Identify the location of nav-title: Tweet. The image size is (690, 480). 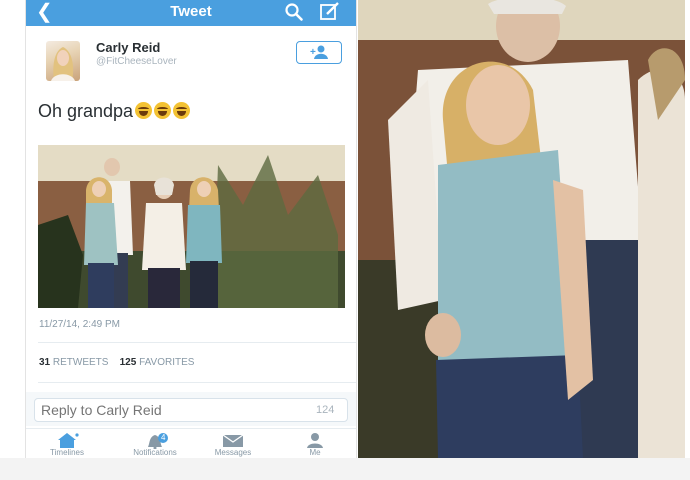
(191, 11).